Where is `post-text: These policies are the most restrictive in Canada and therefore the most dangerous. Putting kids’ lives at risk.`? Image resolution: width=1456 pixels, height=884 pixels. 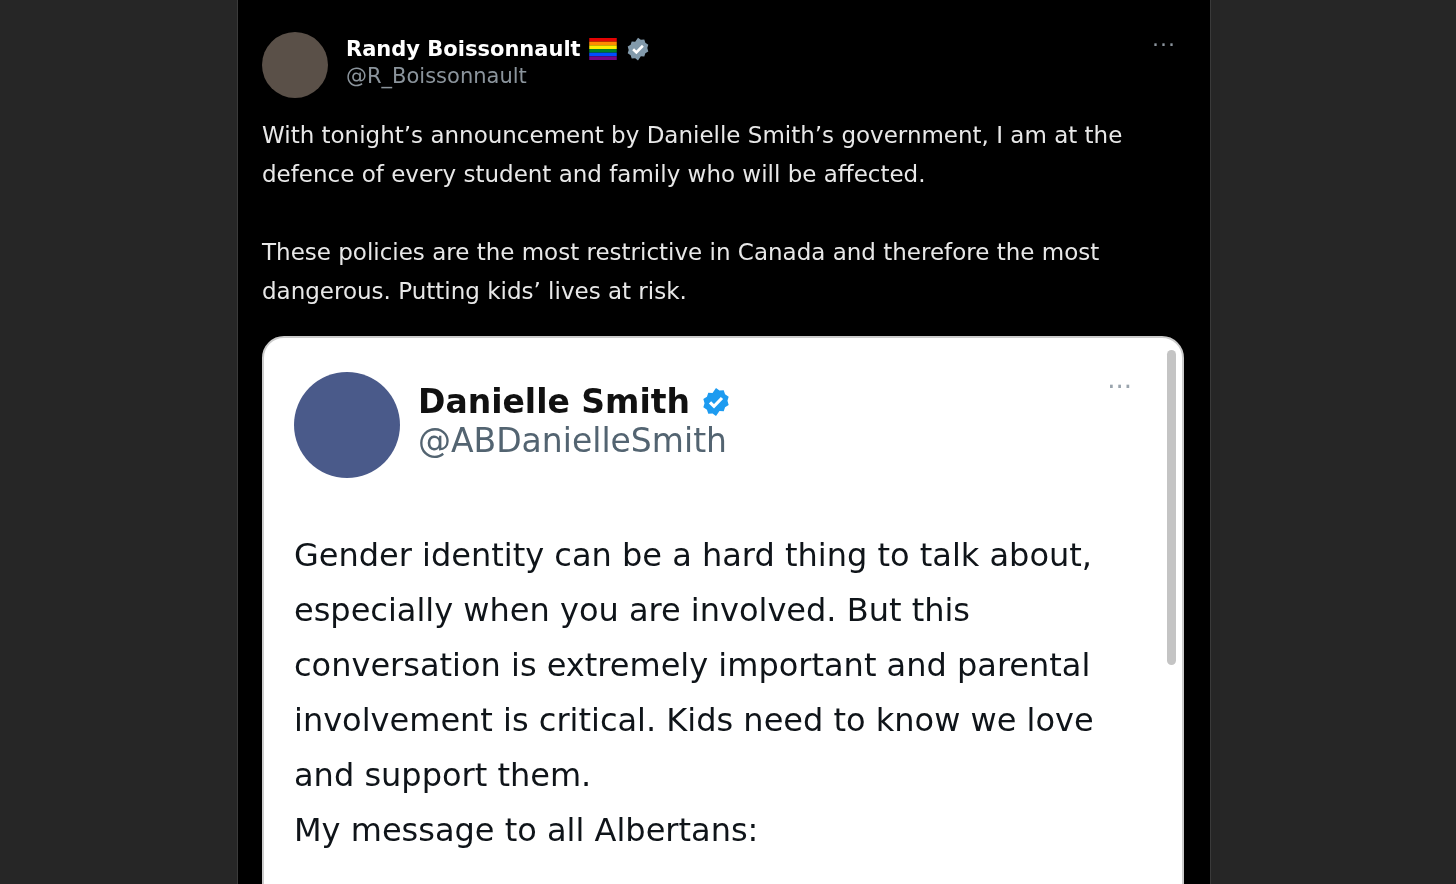
post-text: These policies are the most restrictive in Canada and therefore the most dangerous. Putting kids’ lives at risk. is located at coordinates (681, 272).